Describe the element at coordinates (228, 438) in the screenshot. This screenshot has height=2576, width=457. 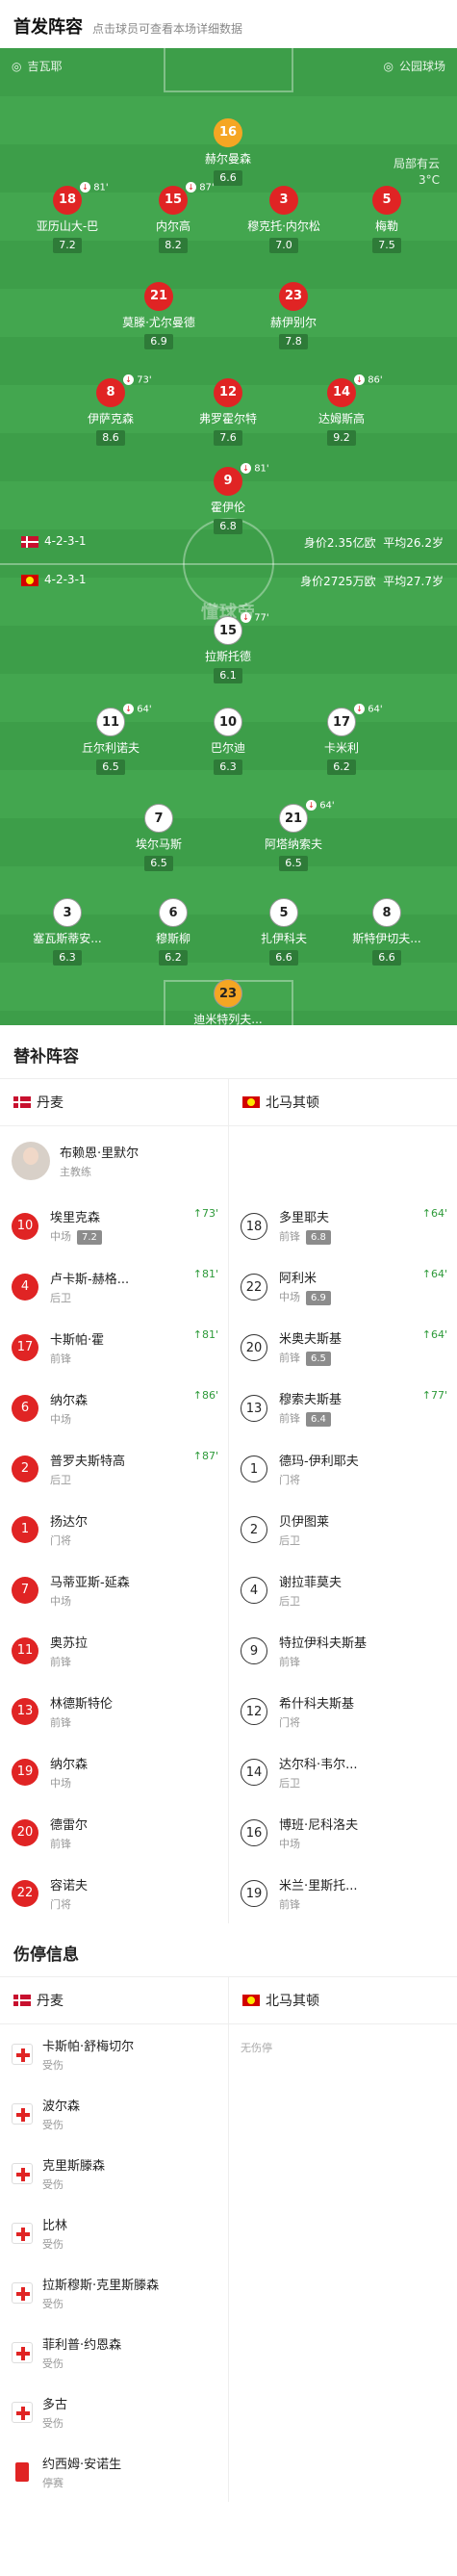
I see `player-rating: 7.6` at that location.